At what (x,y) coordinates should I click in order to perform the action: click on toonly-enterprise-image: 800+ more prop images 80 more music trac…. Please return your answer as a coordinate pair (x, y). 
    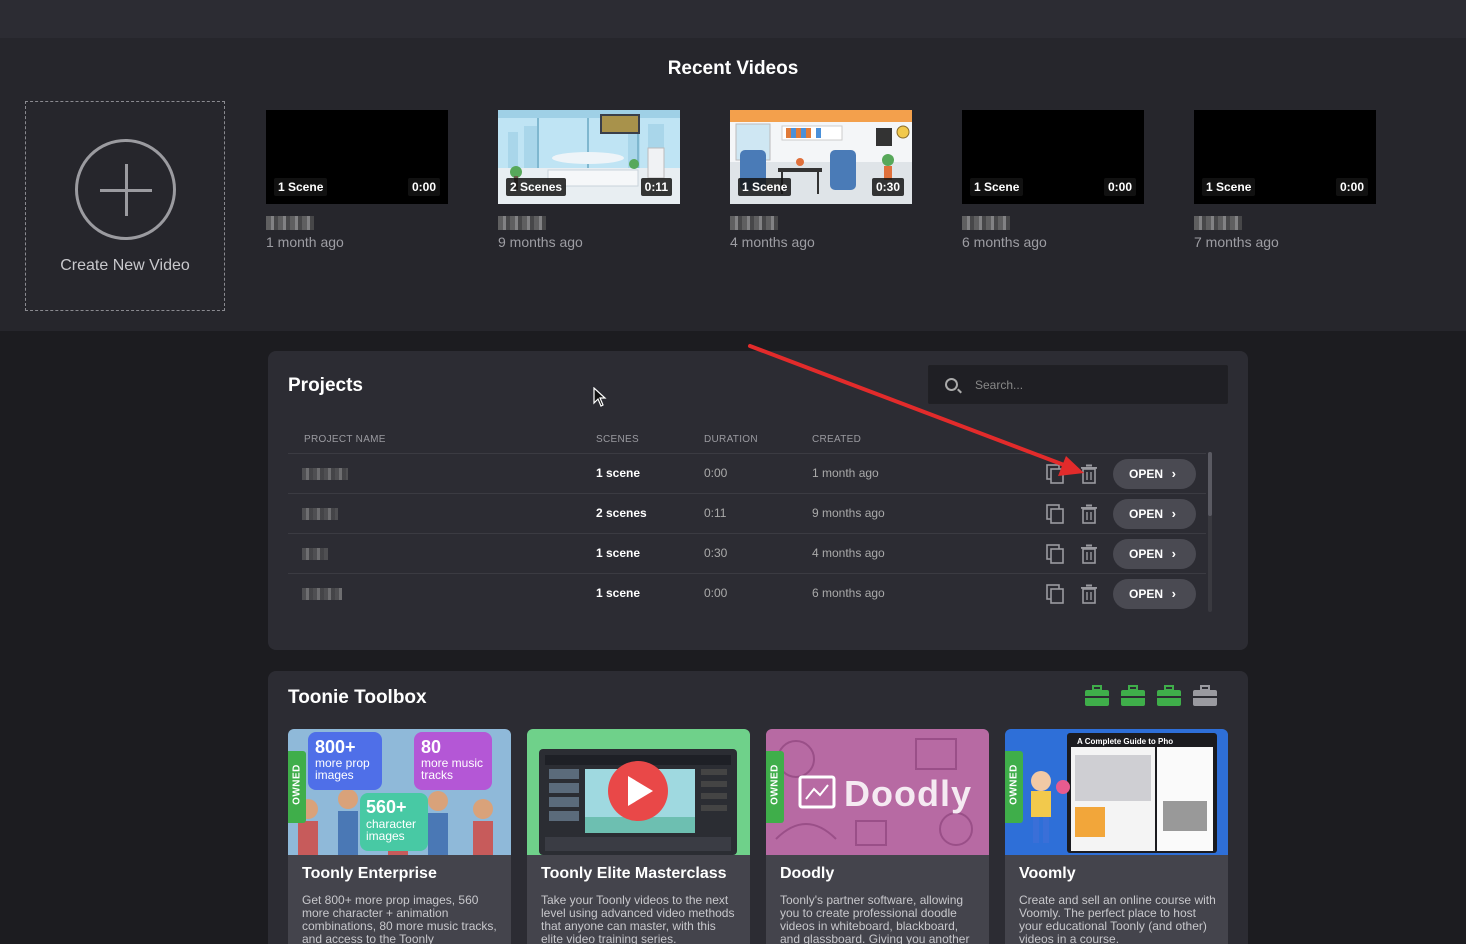
    Looking at the image, I should click on (399, 792).